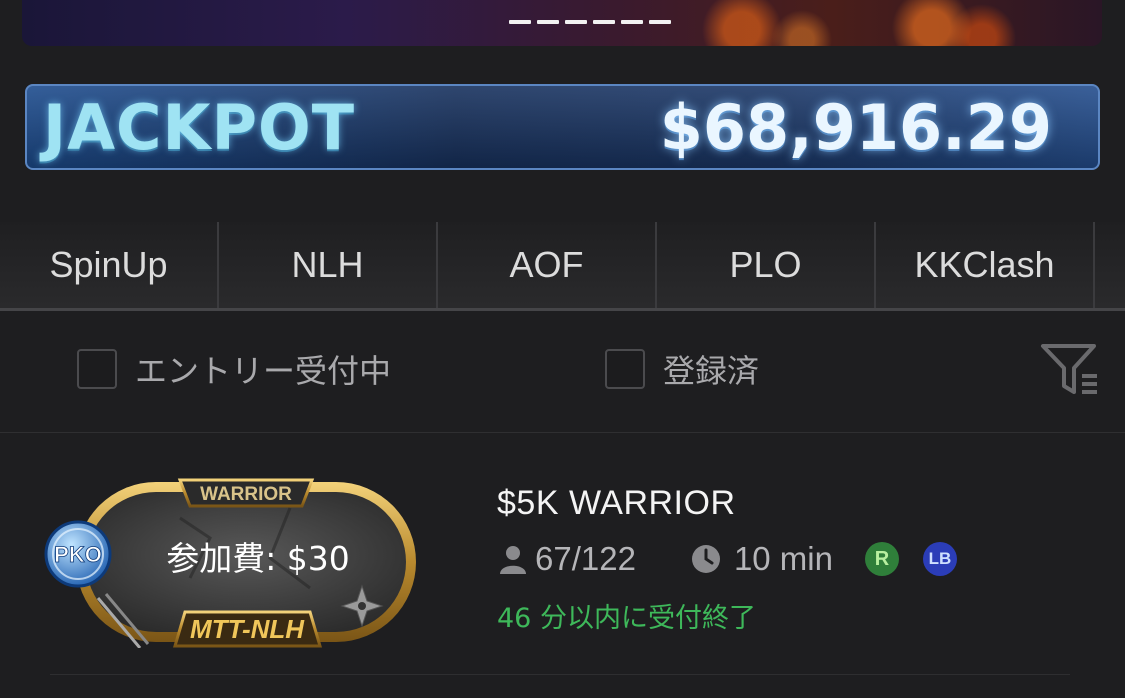 This screenshot has height=698, width=1125. What do you see at coordinates (985, 265) in the screenshot?
I see `tab-kkclash: KKClash` at bounding box center [985, 265].